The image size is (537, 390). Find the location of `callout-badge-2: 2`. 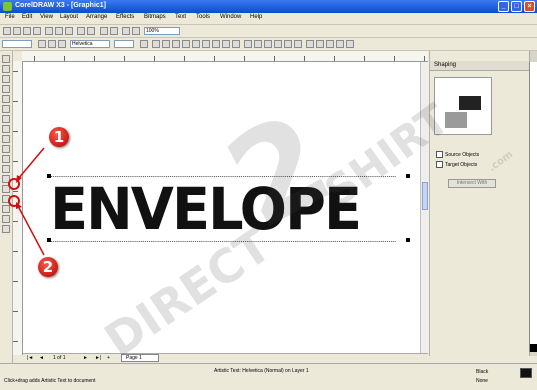

callout-badge-2: 2 is located at coordinates (48, 267).